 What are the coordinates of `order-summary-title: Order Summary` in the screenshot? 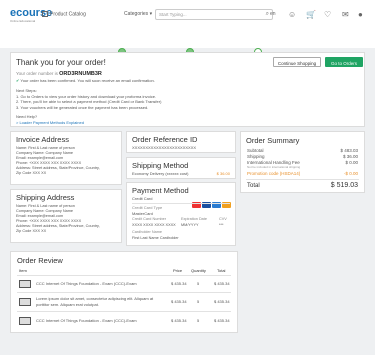 It's located at (273, 140).